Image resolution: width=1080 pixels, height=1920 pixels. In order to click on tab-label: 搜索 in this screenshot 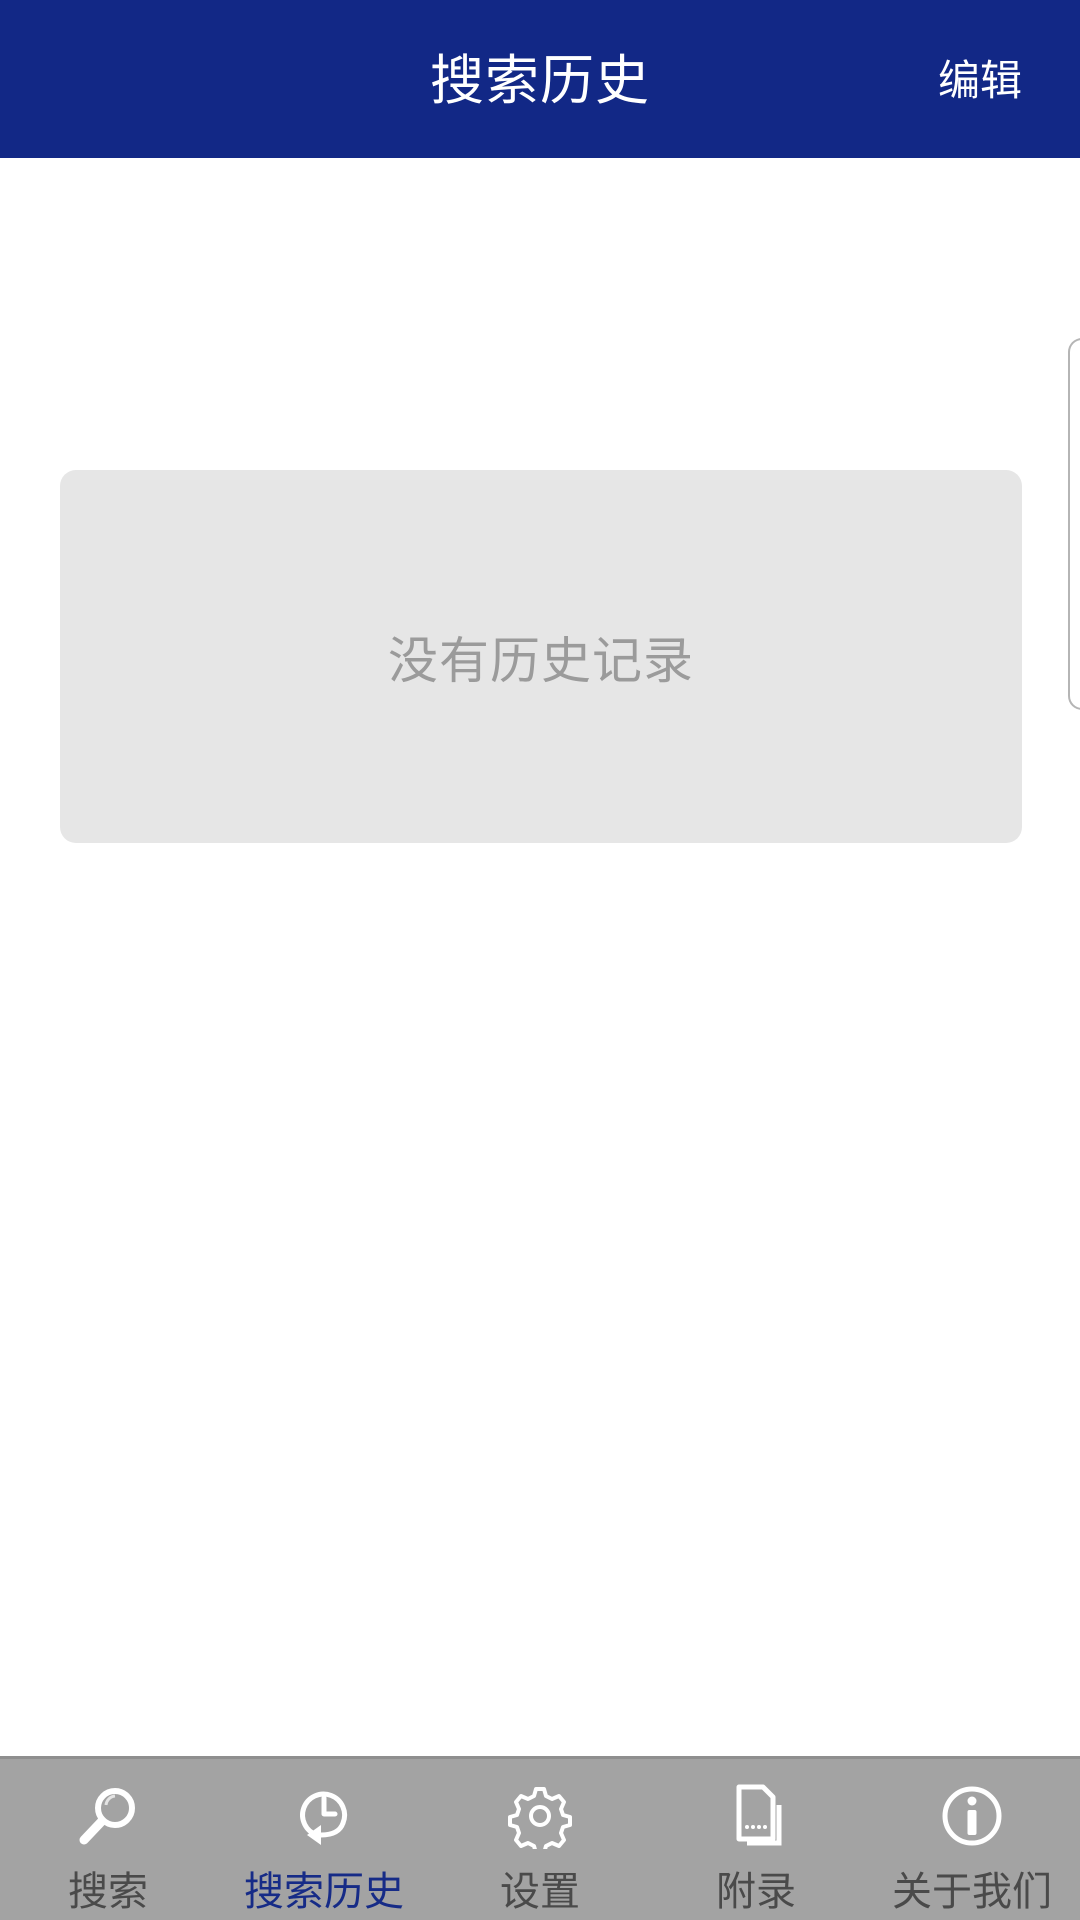, I will do `click(108, 1892)`.